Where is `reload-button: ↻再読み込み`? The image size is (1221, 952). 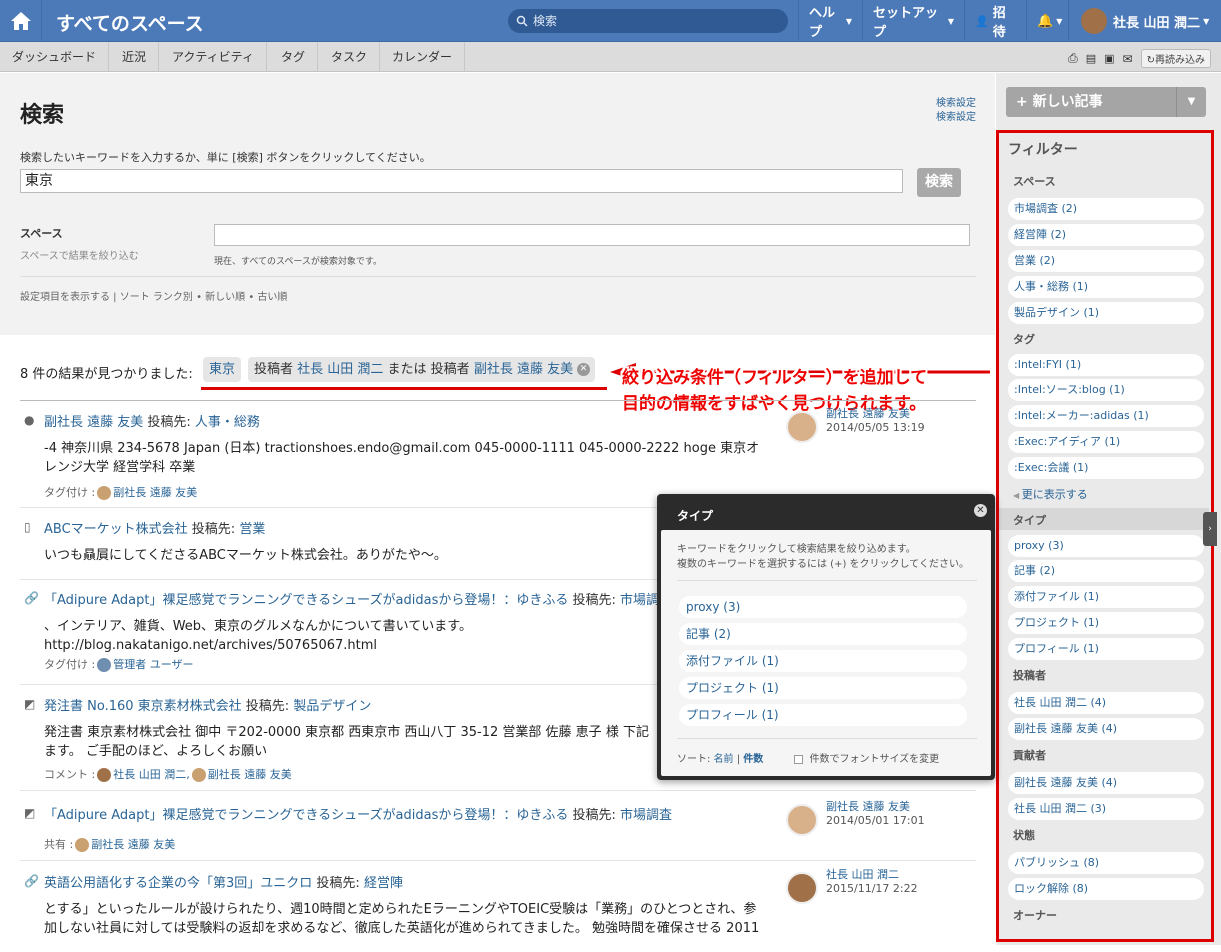
reload-button: ↻再読み込み is located at coordinates (1175, 58).